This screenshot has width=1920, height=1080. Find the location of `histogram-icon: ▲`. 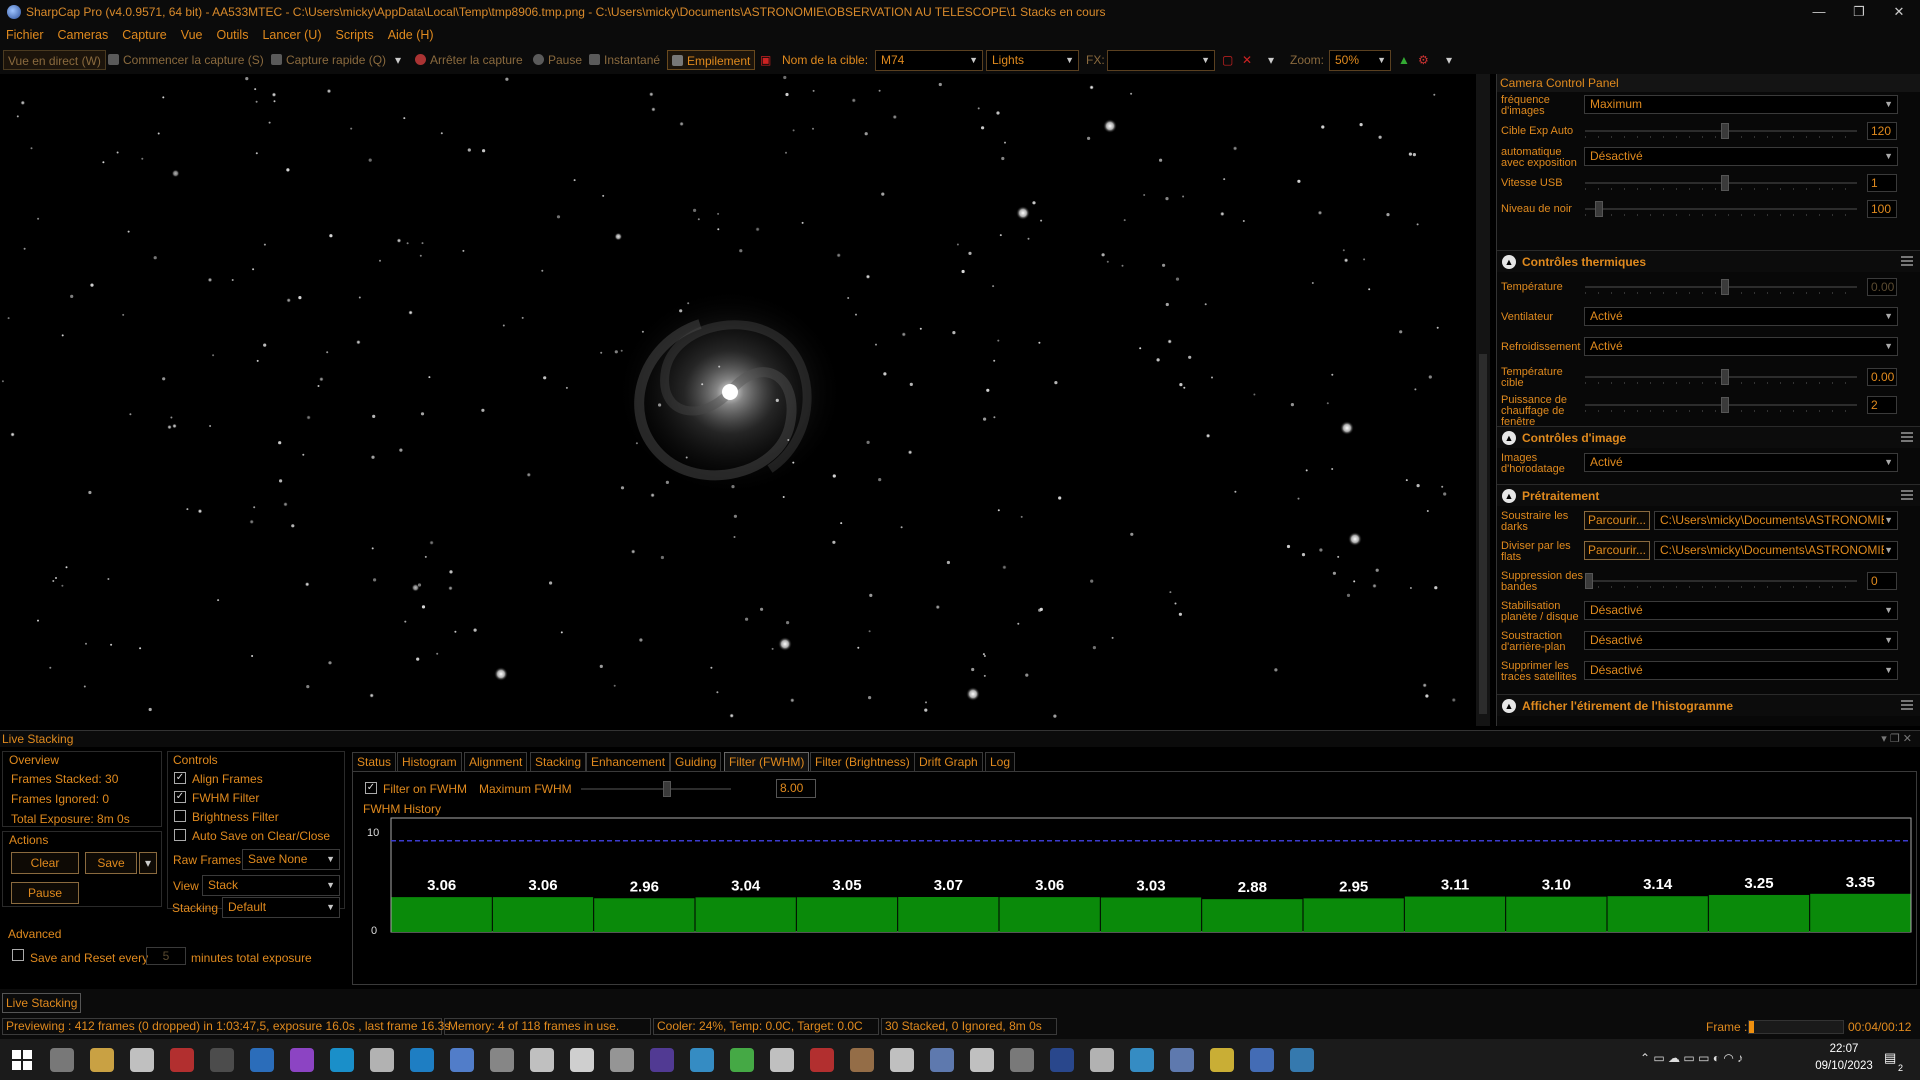

histogram-icon: ▲ is located at coordinates (1404, 60).